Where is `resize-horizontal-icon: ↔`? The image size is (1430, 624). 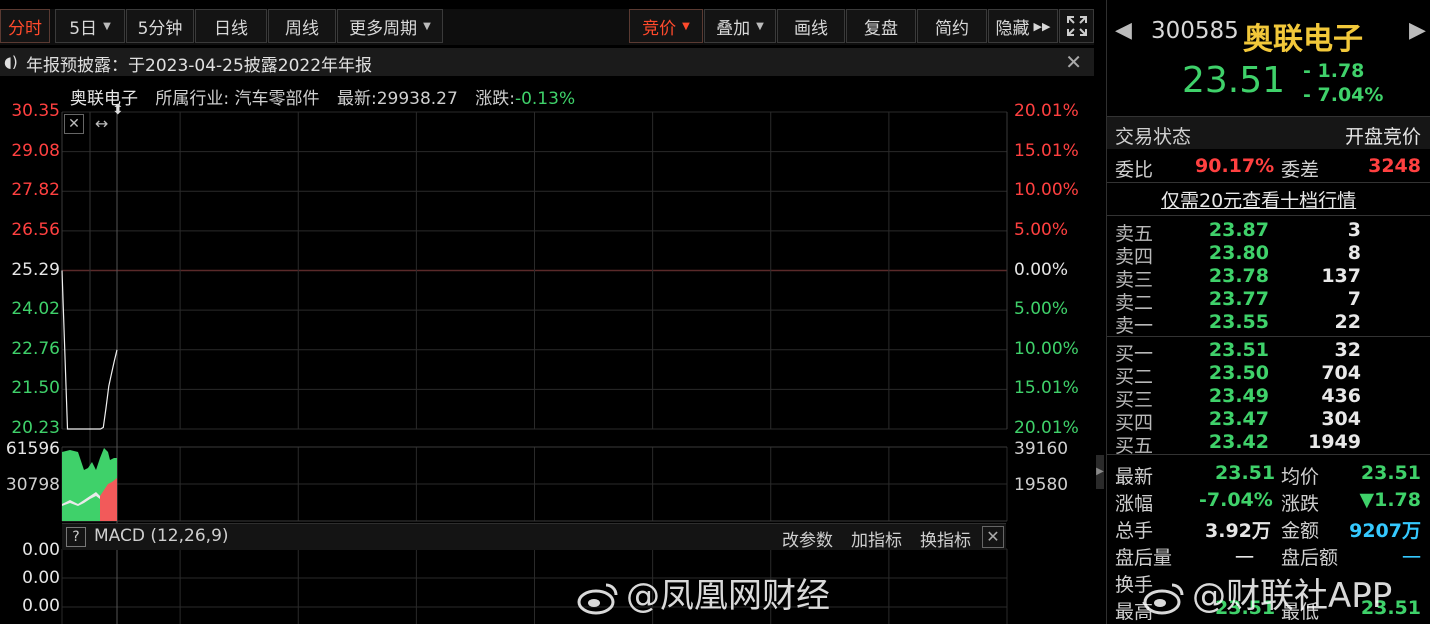 resize-horizontal-icon: ↔ is located at coordinates (101, 123).